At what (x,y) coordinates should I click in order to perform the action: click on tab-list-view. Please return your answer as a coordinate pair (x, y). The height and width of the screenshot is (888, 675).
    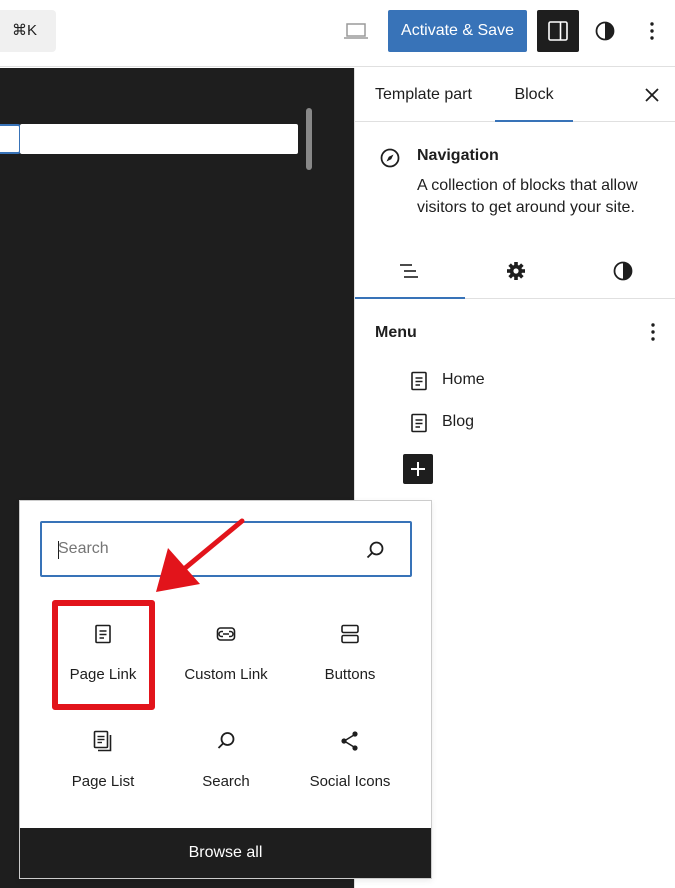
    Looking at the image, I should click on (408, 271).